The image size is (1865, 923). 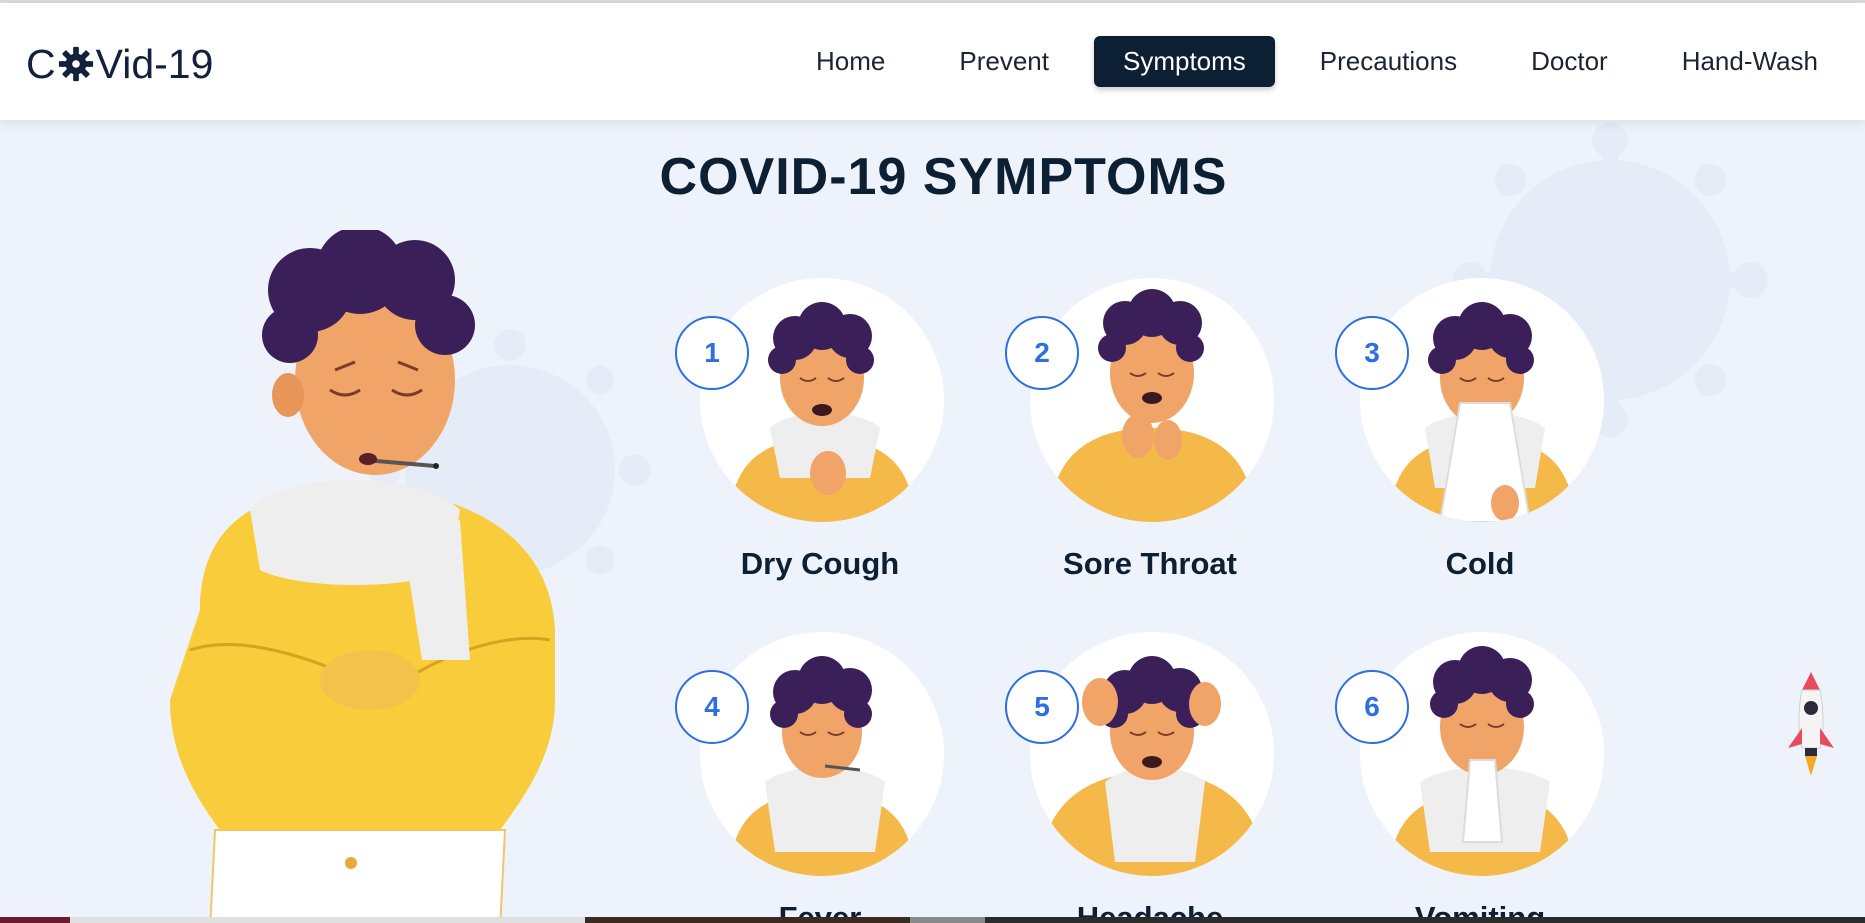 What do you see at coordinates (932, 920) in the screenshot?
I see `taskbar-strip` at bounding box center [932, 920].